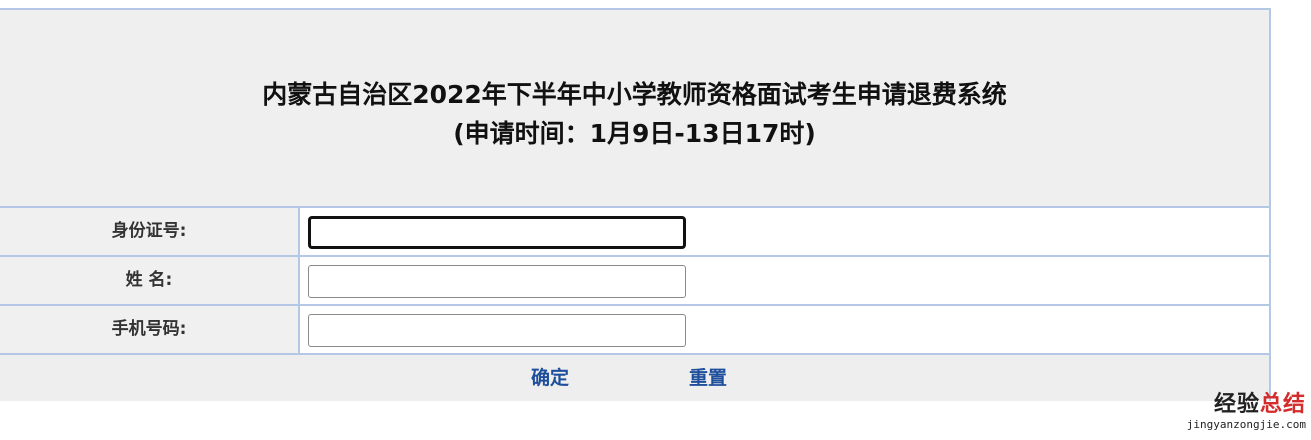 This screenshot has width=1311, height=440. What do you see at coordinates (634, 378) in the screenshot?
I see `form-actions: 确定 重置` at bounding box center [634, 378].